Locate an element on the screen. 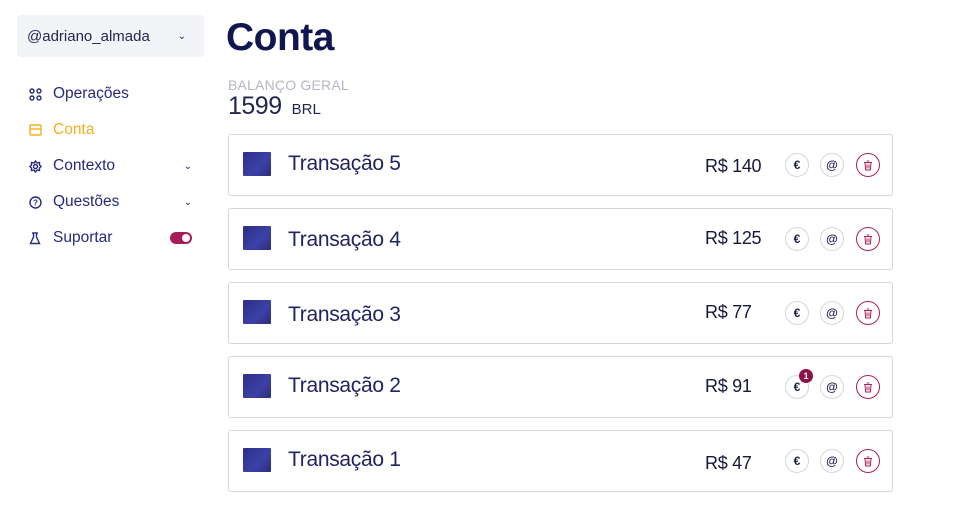 The image size is (970, 513). transaction-title: Transação 4 is located at coordinates (344, 239).